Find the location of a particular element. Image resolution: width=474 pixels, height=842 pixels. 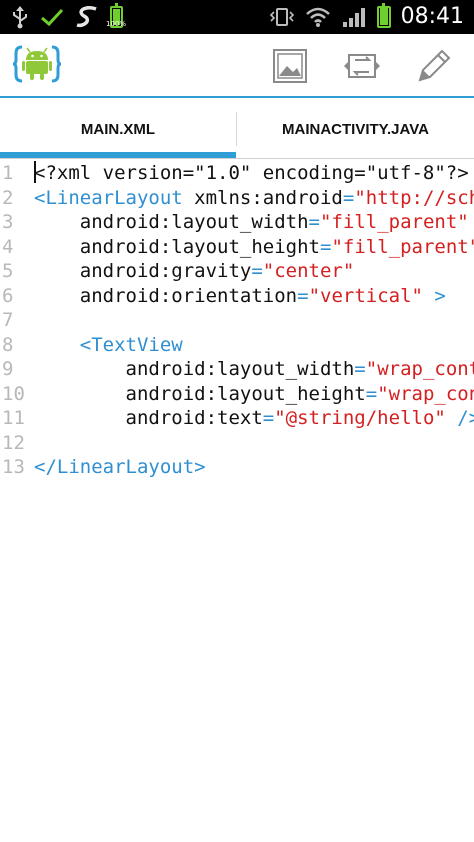

tab-label: MAIN.XML is located at coordinates (118, 129).